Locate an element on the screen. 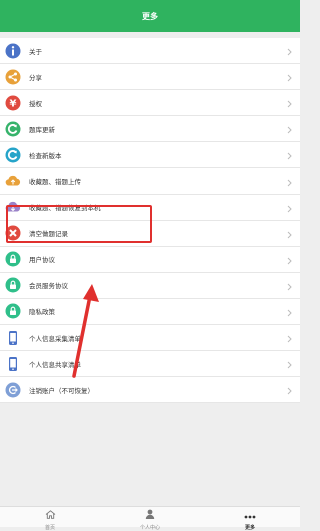 The height and width of the screenshot is (531, 320). menu-item-authorize: ¥ 授权 is located at coordinates (150, 103).